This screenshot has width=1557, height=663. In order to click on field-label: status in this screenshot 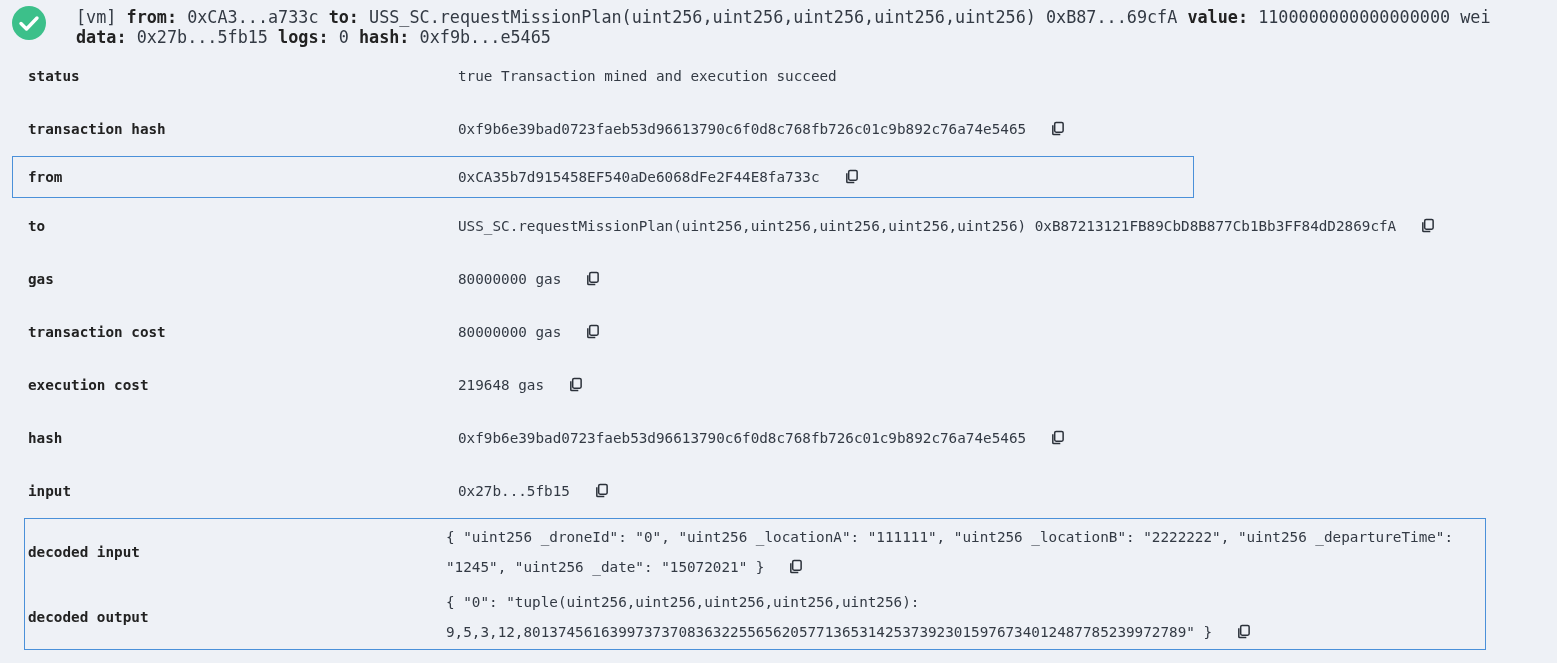, I will do `click(54, 75)`.